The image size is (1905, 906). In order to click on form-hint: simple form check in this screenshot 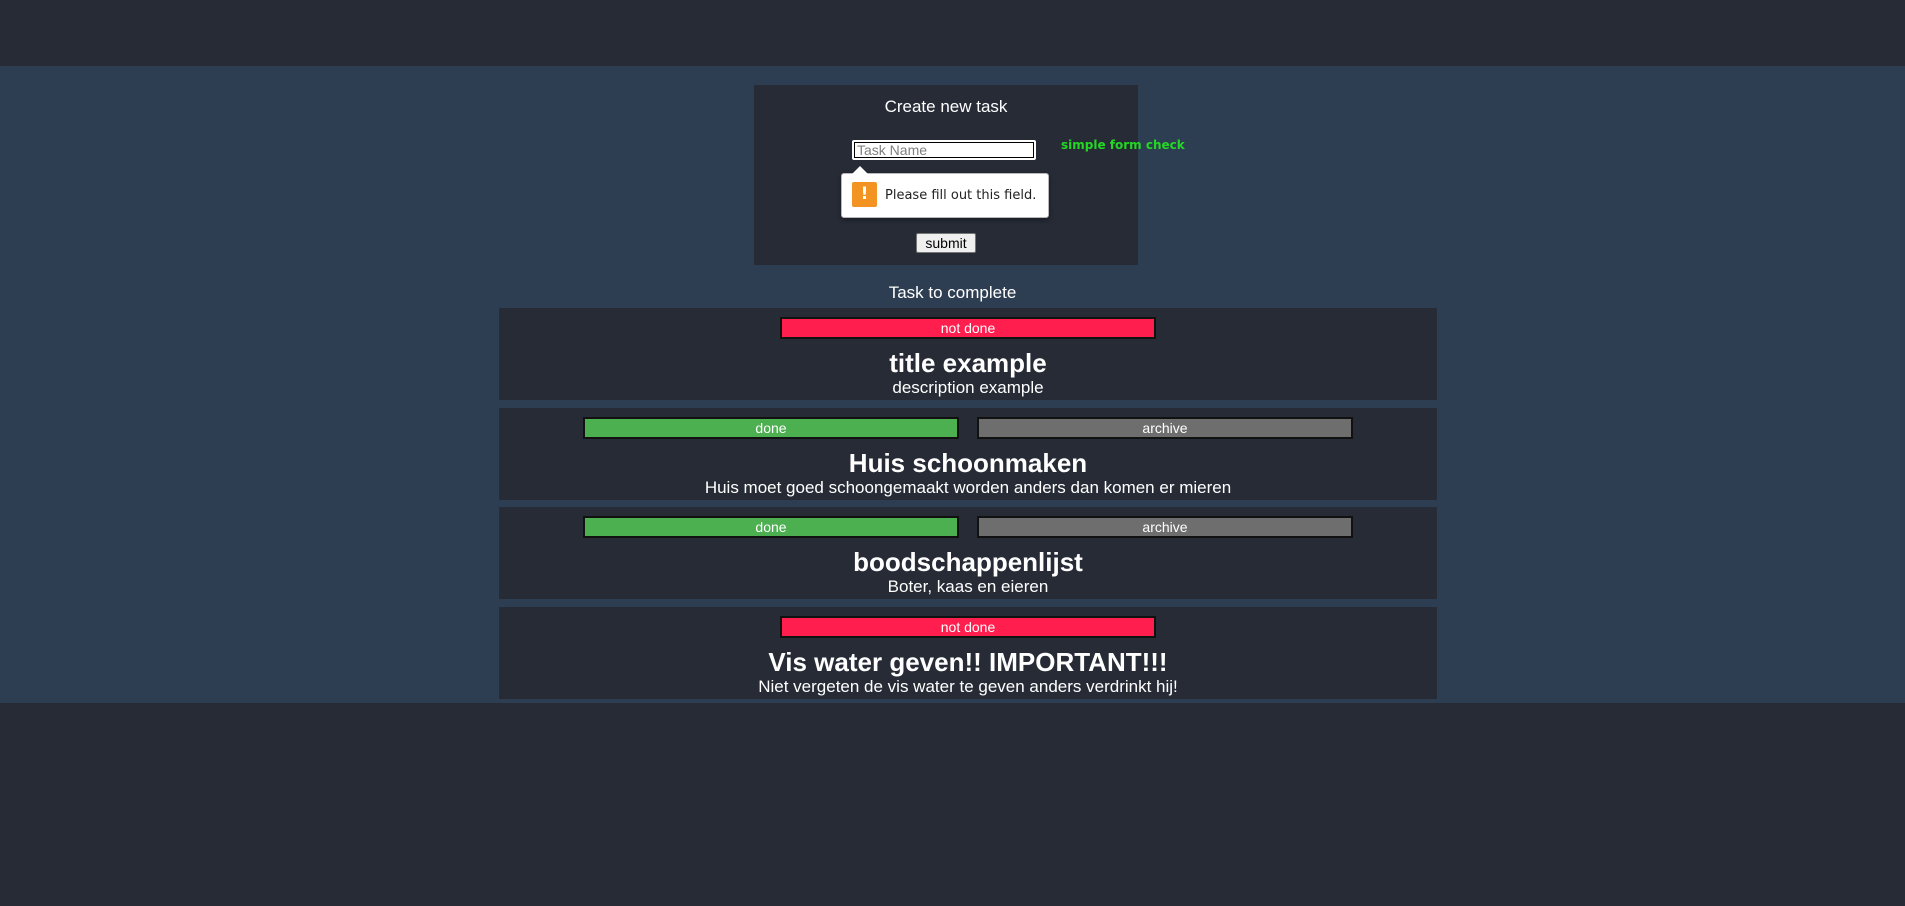, I will do `click(1123, 145)`.